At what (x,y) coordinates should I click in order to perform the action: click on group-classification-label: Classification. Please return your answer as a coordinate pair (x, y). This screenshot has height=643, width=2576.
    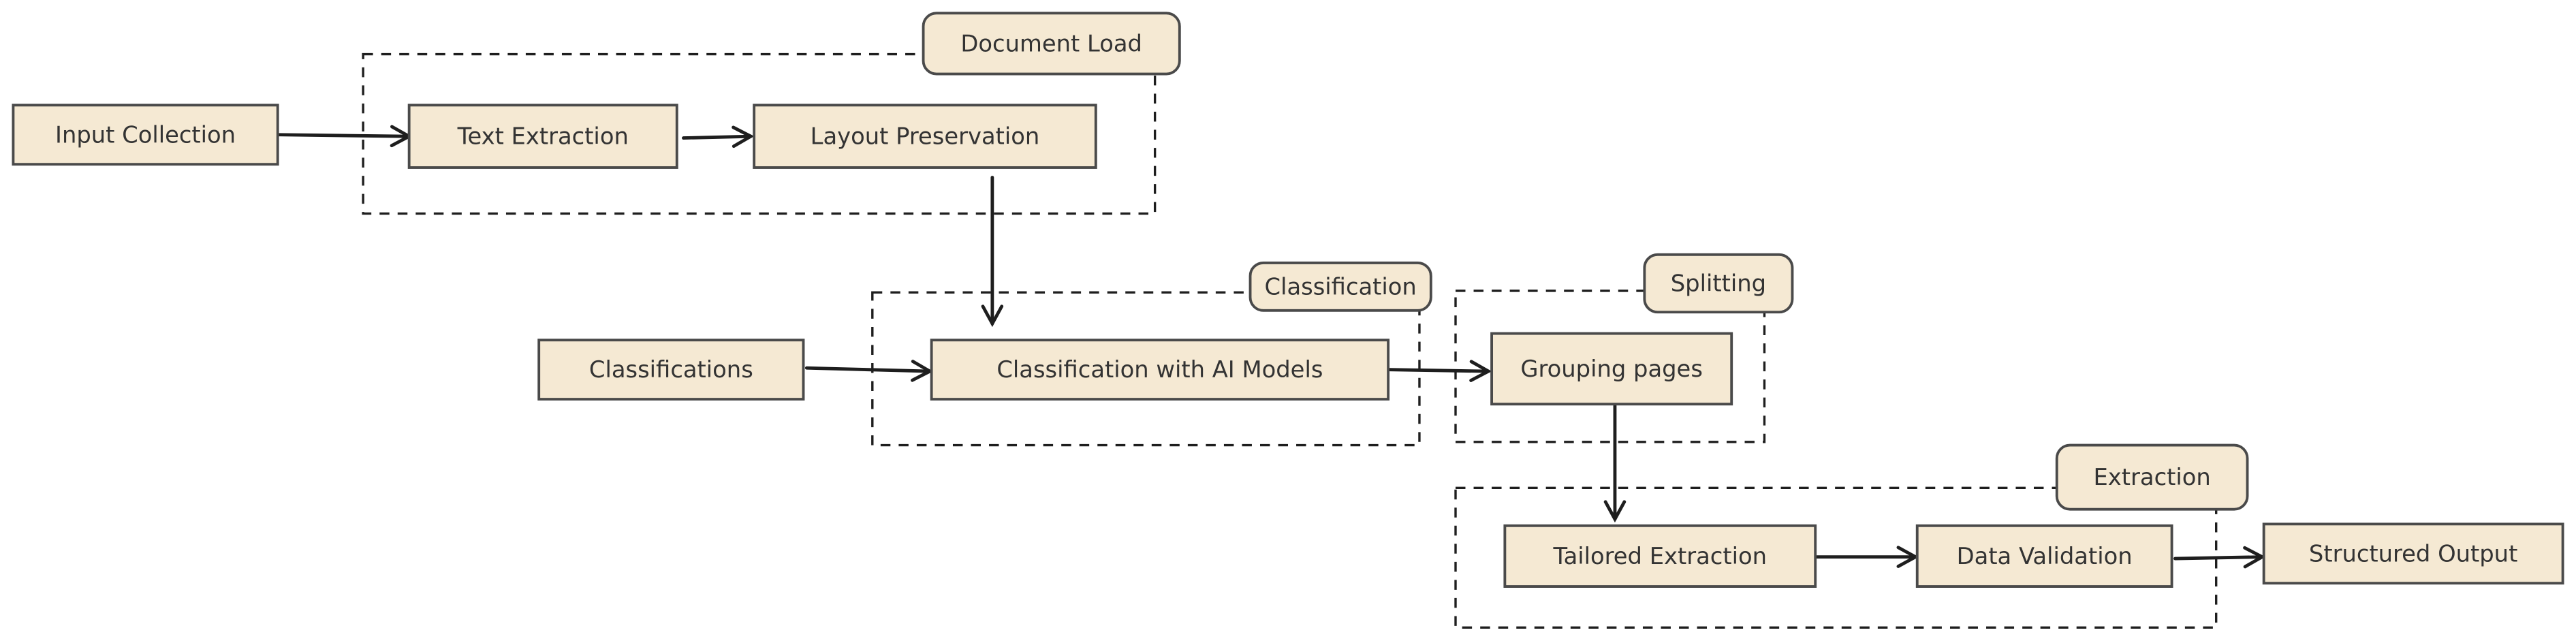
    Looking at the image, I should click on (1340, 286).